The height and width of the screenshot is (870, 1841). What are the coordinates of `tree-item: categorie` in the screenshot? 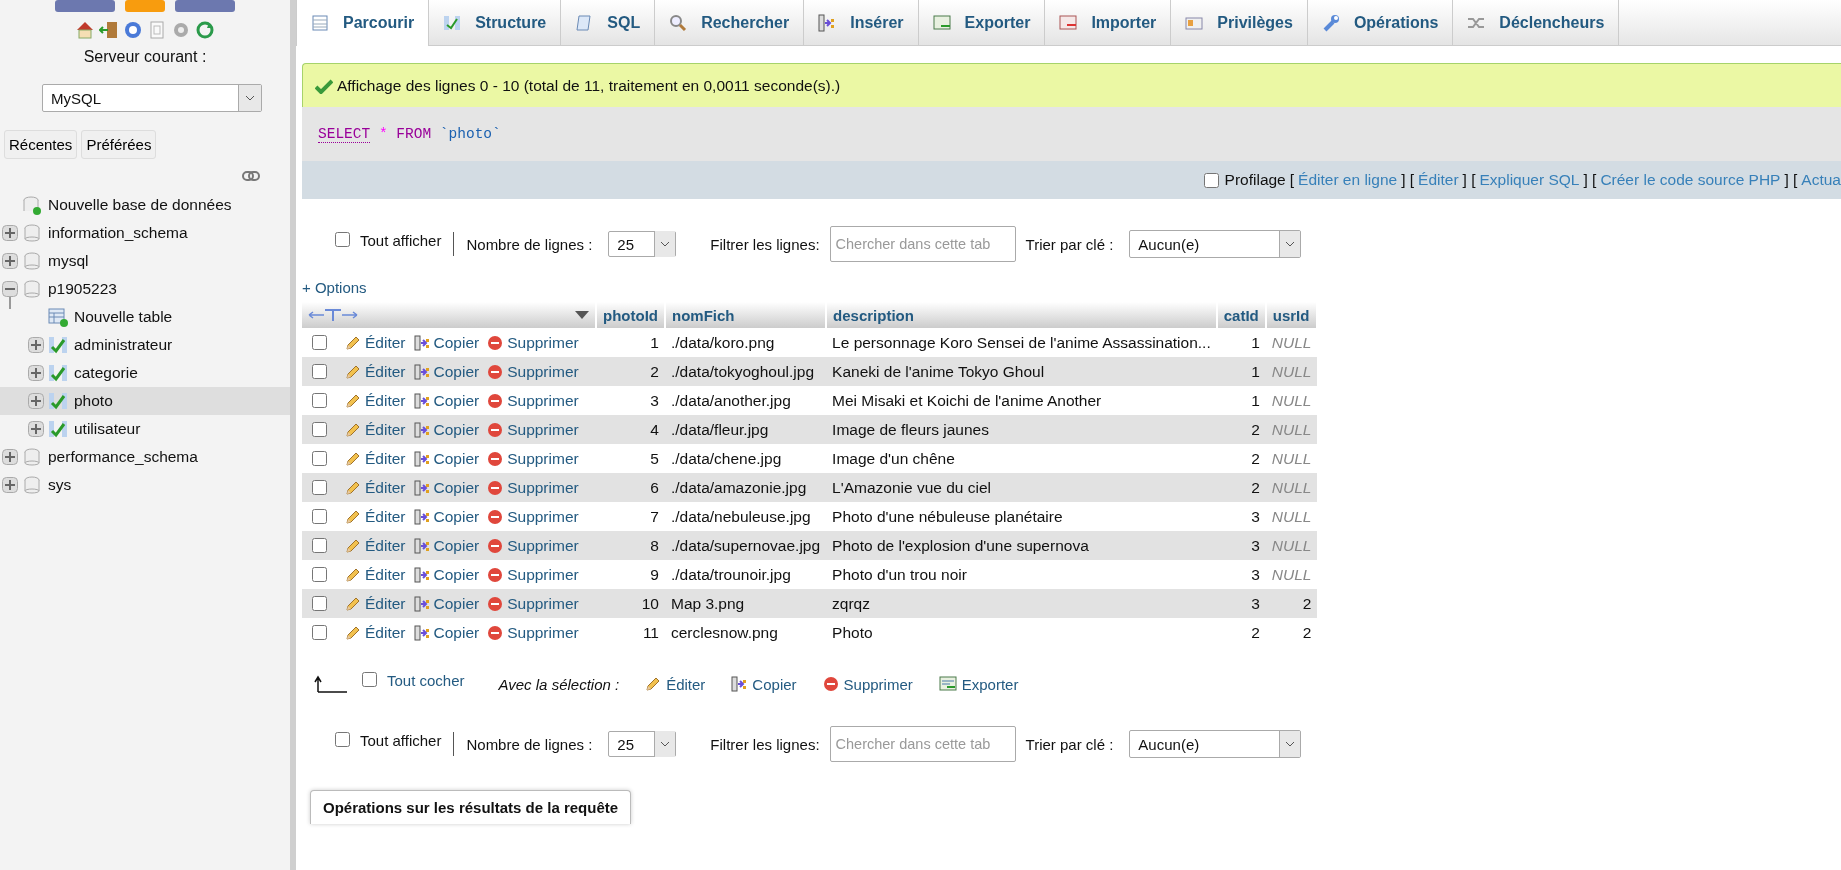 It's located at (145, 373).